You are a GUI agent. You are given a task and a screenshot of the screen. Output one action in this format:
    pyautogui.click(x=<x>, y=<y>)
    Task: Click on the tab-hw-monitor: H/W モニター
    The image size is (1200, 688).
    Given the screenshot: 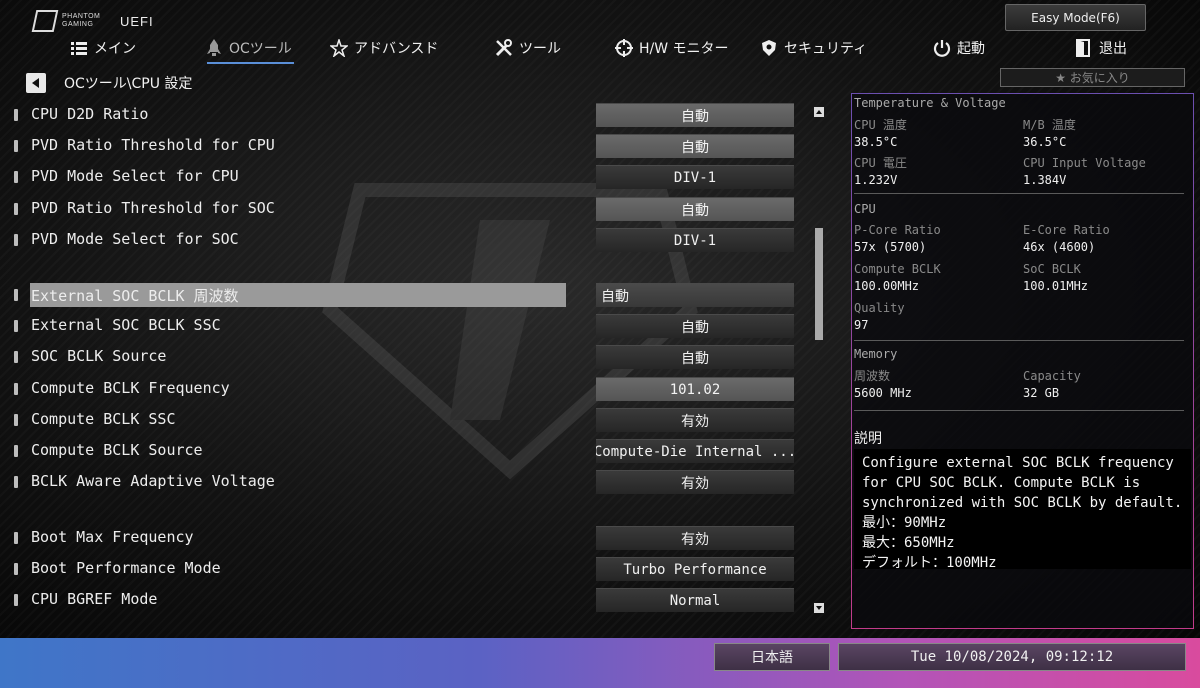 What is the action you would take?
    pyautogui.click(x=672, y=48)
    